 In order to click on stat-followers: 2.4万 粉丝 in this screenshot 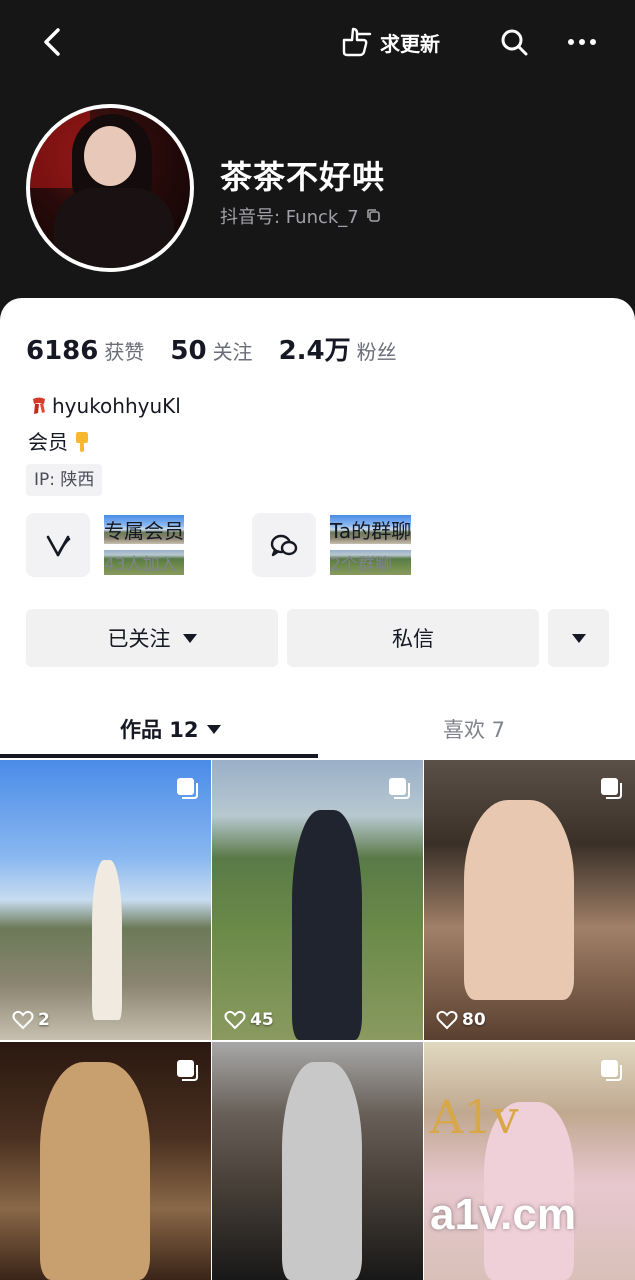, I will do `click(338, 348)`.